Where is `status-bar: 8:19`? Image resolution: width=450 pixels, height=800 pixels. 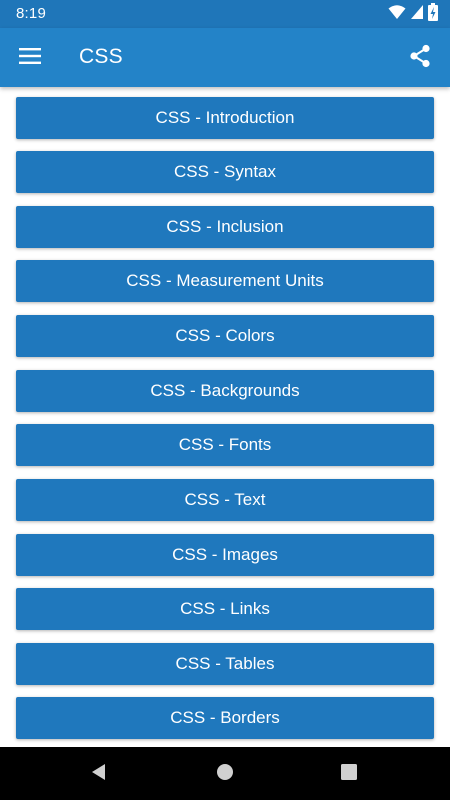 status-bar: 8:19 is located at coordinates (225, 14).